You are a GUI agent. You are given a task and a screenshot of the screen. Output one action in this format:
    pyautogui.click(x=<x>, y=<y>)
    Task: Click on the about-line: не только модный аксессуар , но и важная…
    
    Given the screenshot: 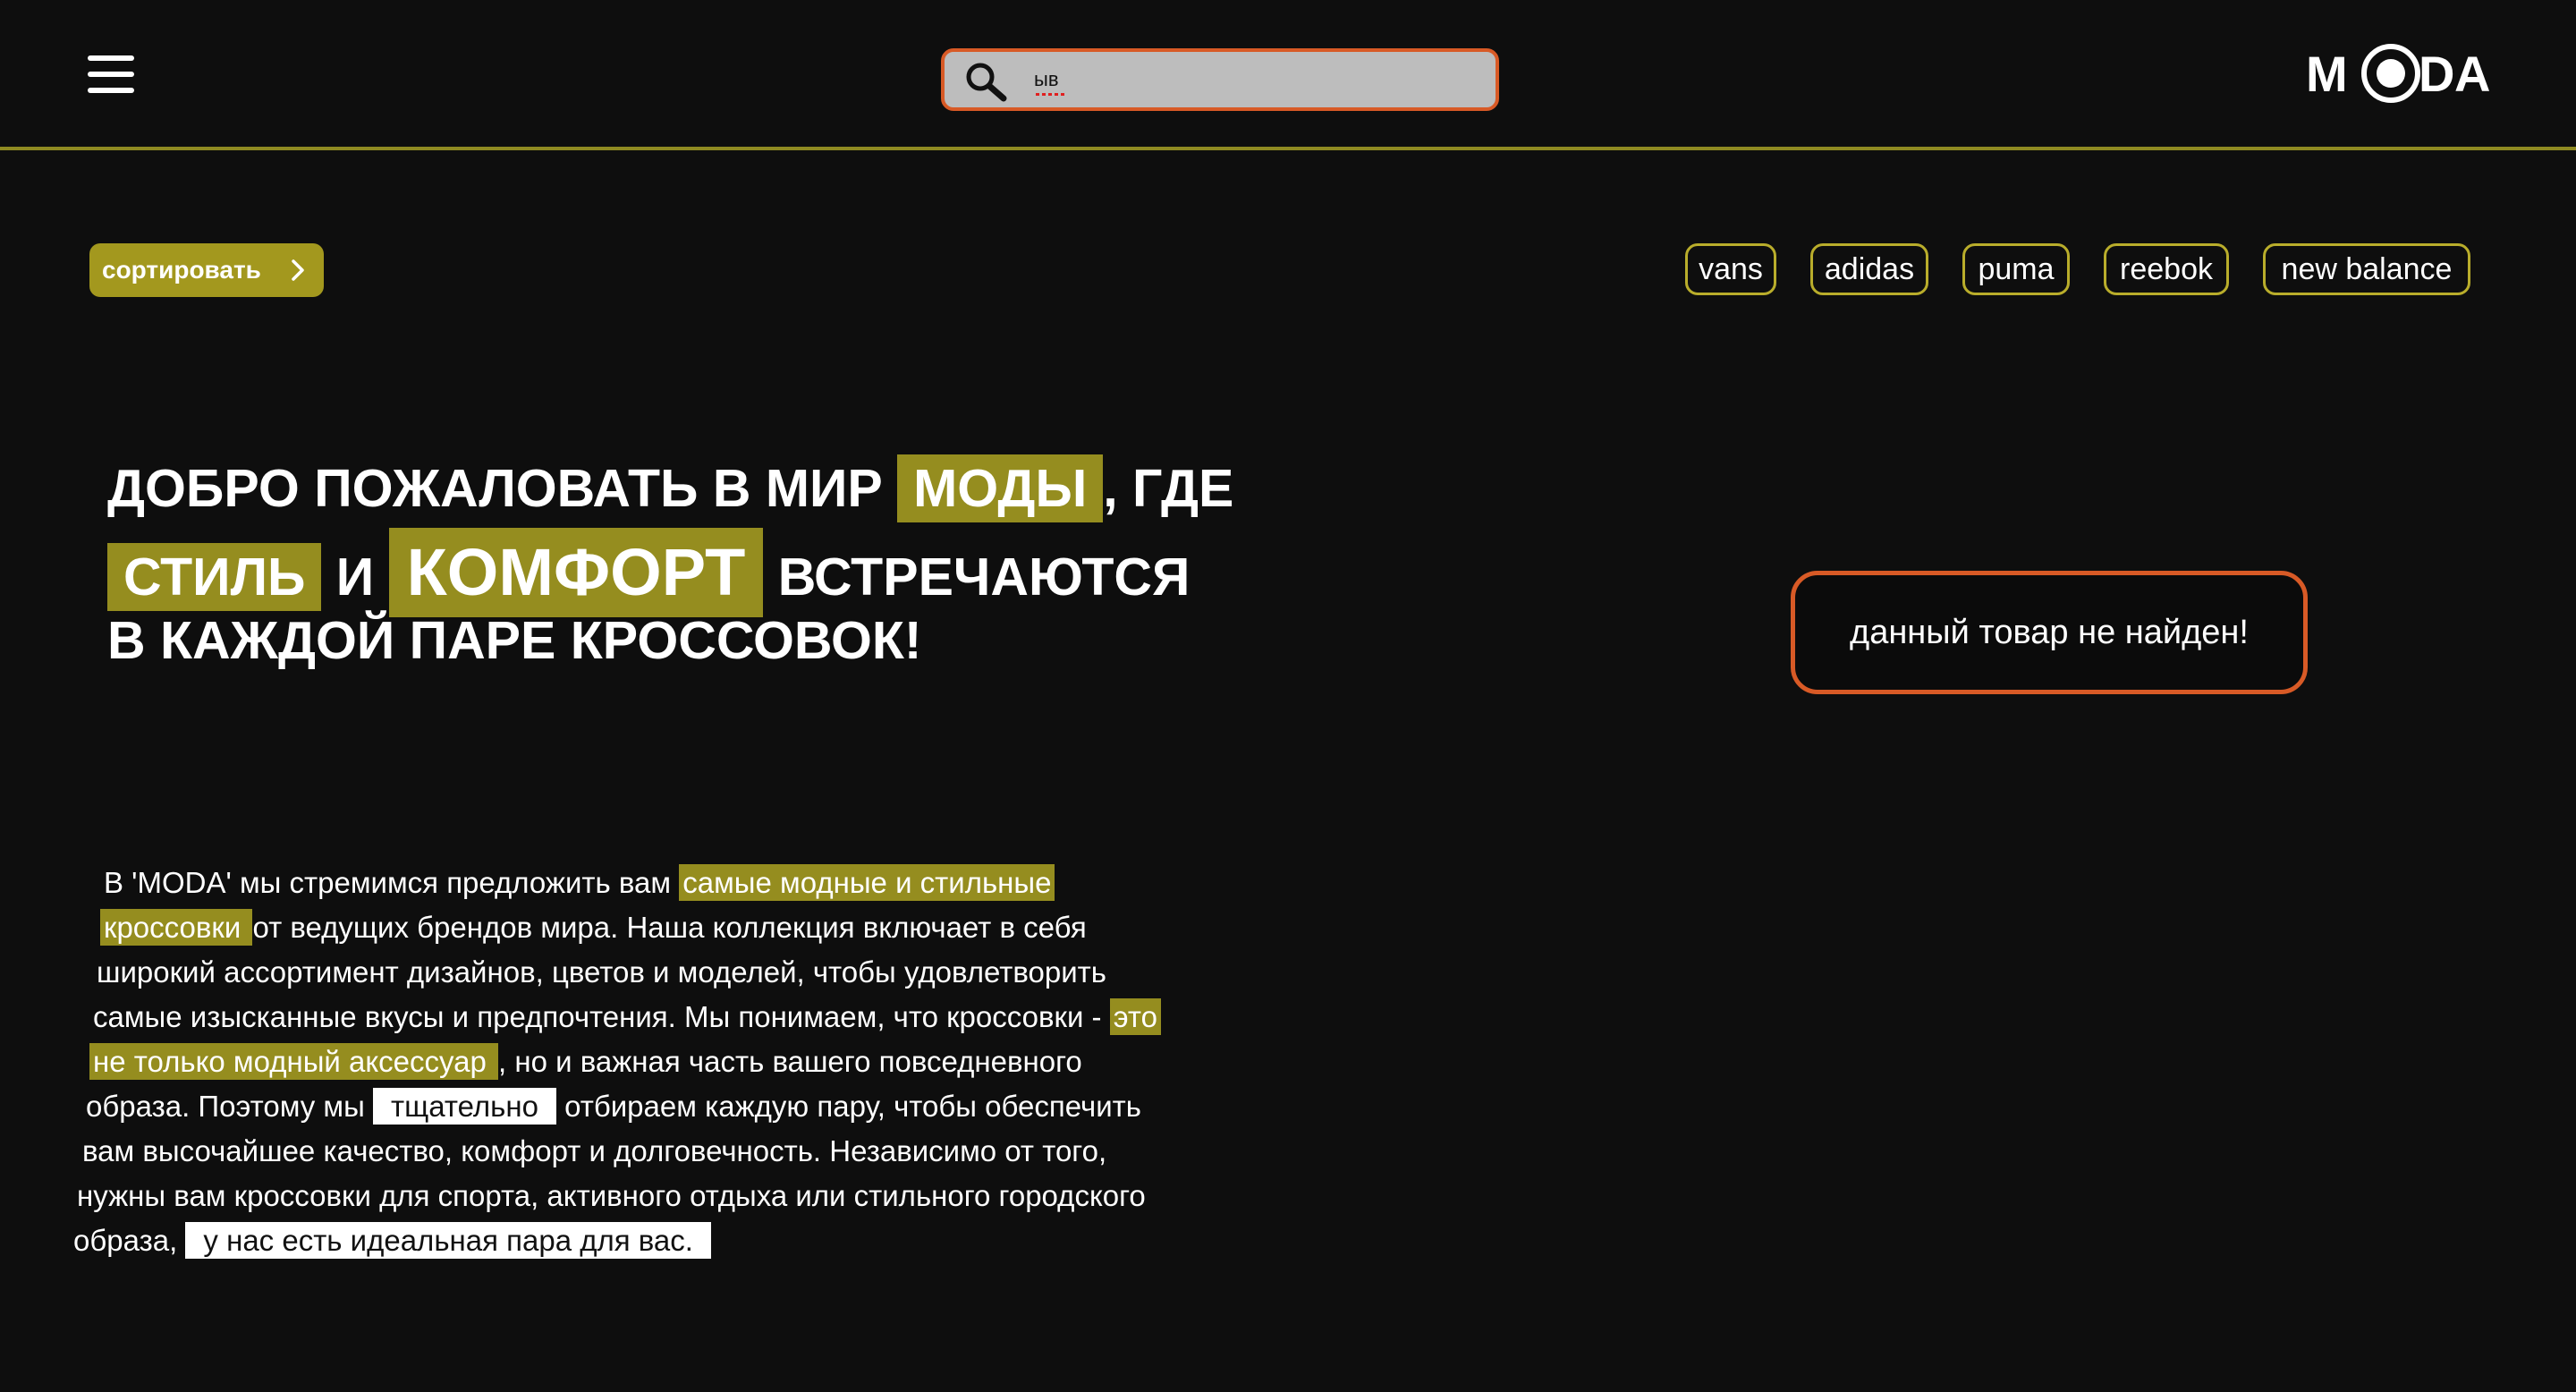 What is the action you would take?
    pyautogui.click(x=680, y=1062)
    